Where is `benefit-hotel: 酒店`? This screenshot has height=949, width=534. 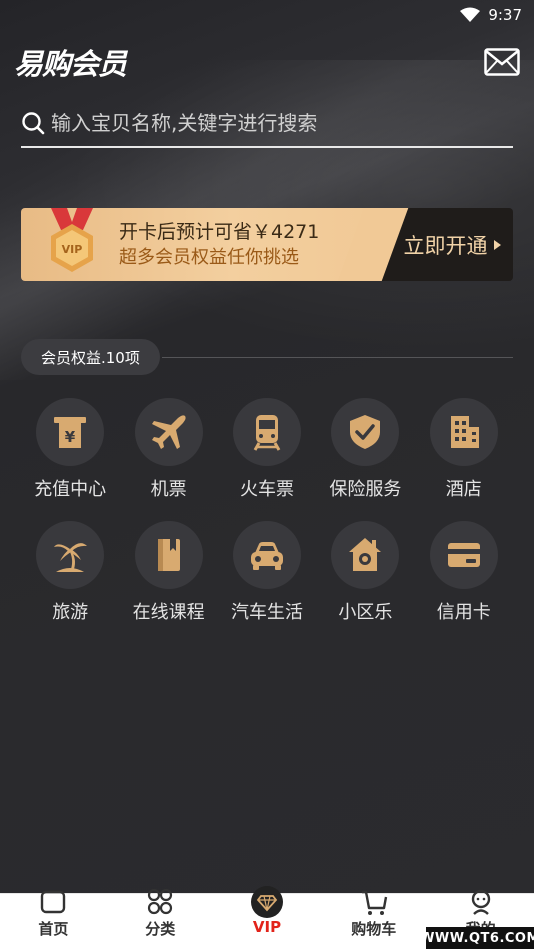 benefit-hotel: 酒店 is located at coordinates (464, 449).